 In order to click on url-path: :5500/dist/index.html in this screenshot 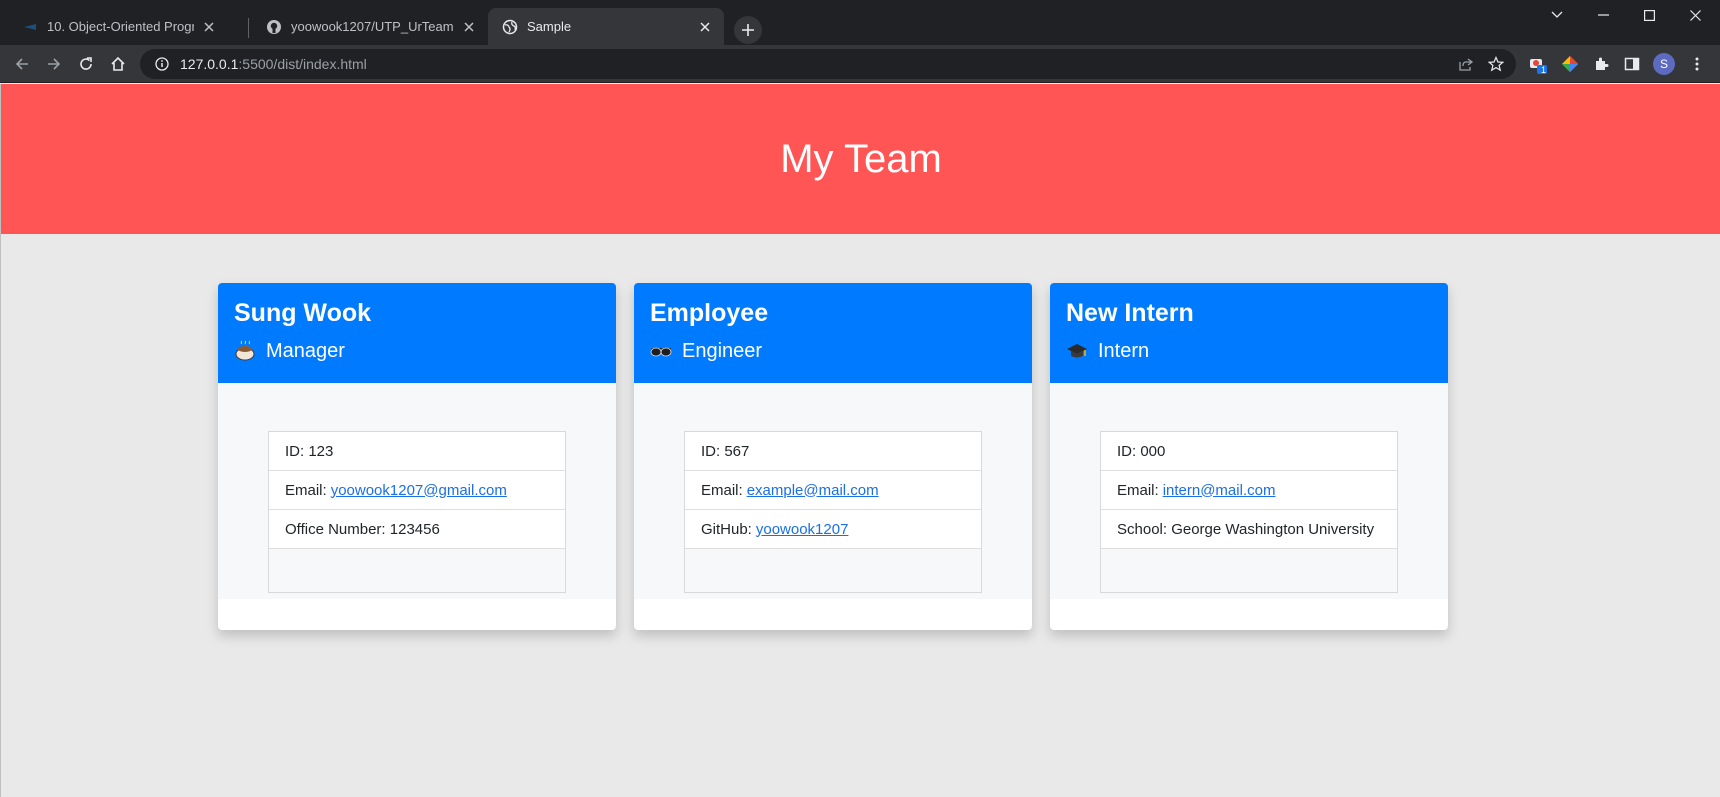, I will do `click(302, 64)`.